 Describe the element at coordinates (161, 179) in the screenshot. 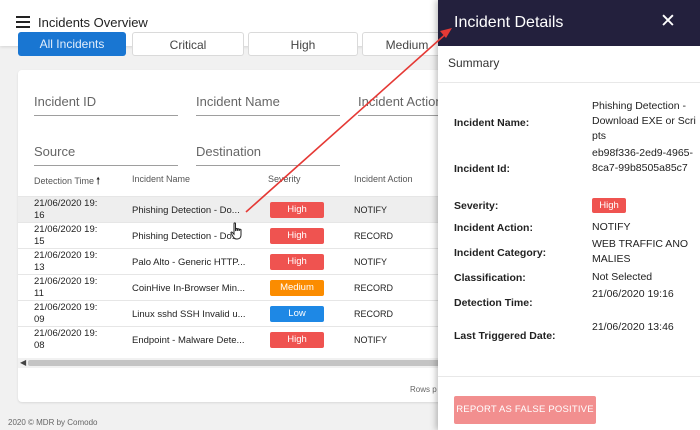

I see `column-header-incident-name: Incident Name` at that location.